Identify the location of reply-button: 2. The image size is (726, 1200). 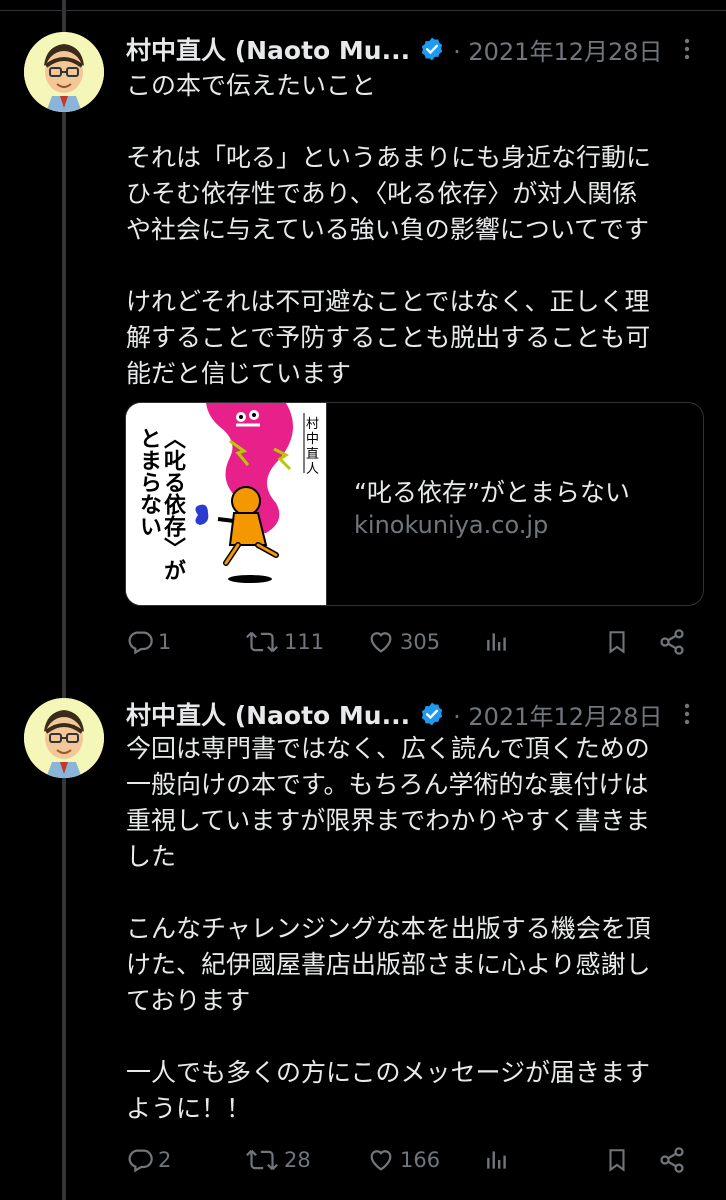
(148, 1160).